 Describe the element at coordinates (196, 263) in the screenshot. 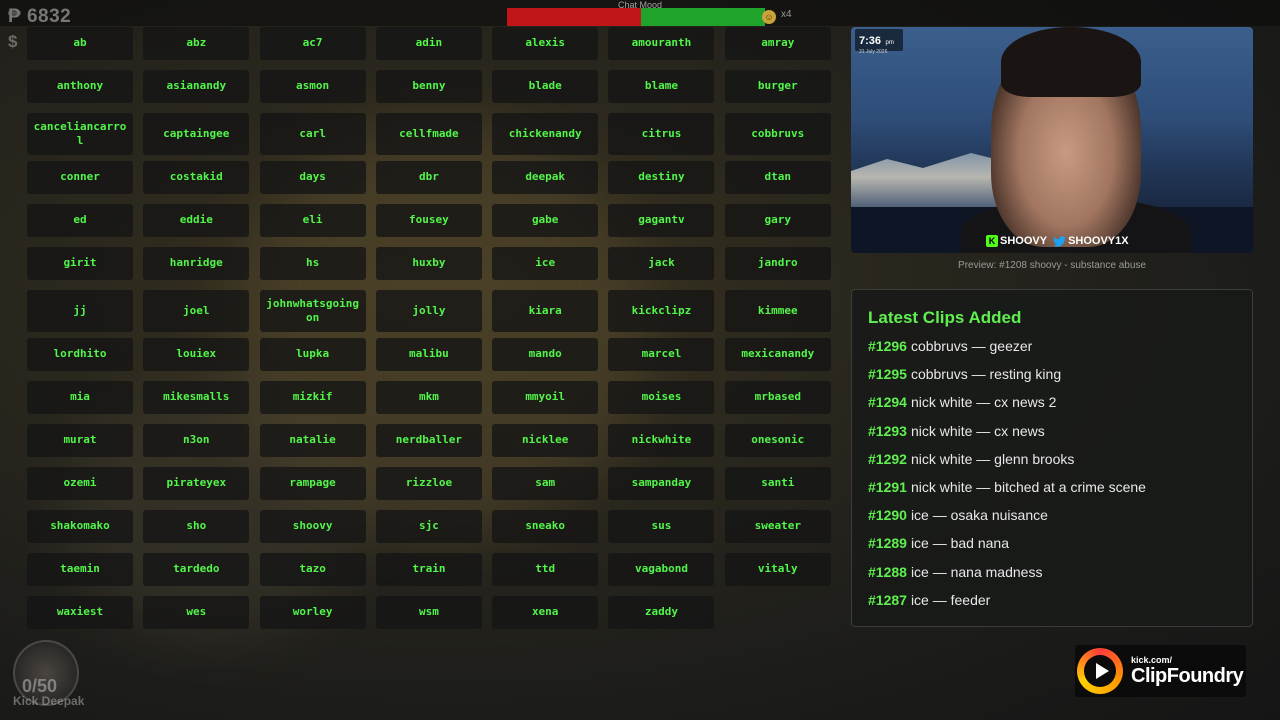

I see `clip-button-hanridge: hanridge` at that location.